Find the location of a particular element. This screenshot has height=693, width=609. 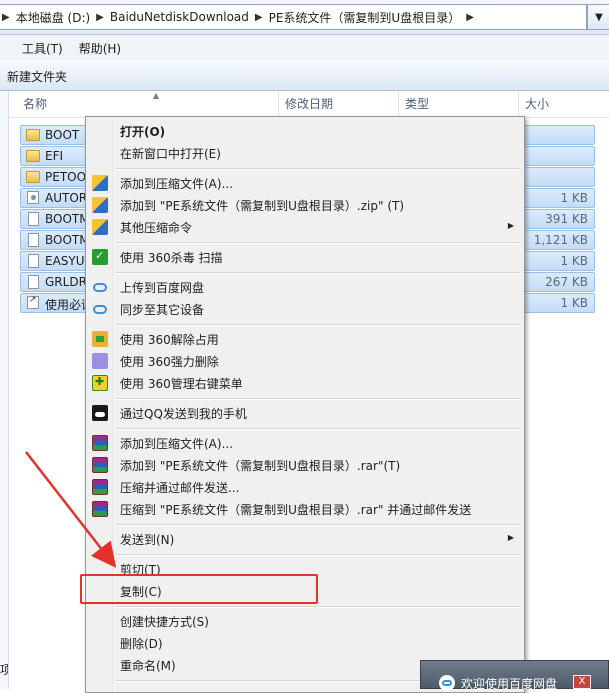

baidu-notification: 欢迎使用百度网盘 X is located at coordinates (514, 675).